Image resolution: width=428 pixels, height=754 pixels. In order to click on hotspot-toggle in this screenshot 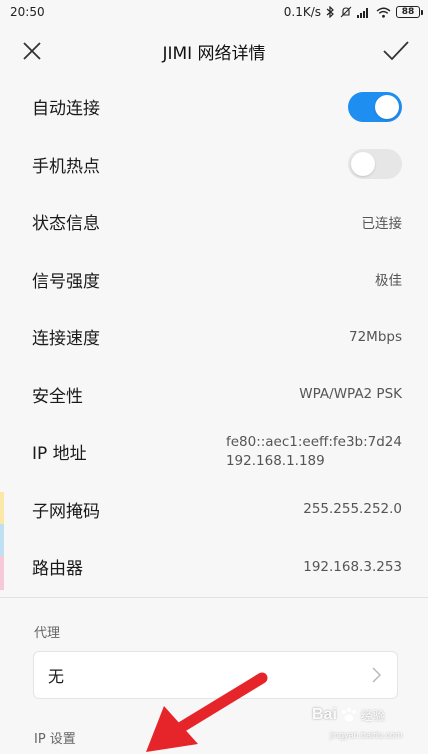, I will do `click(375, 164)`.